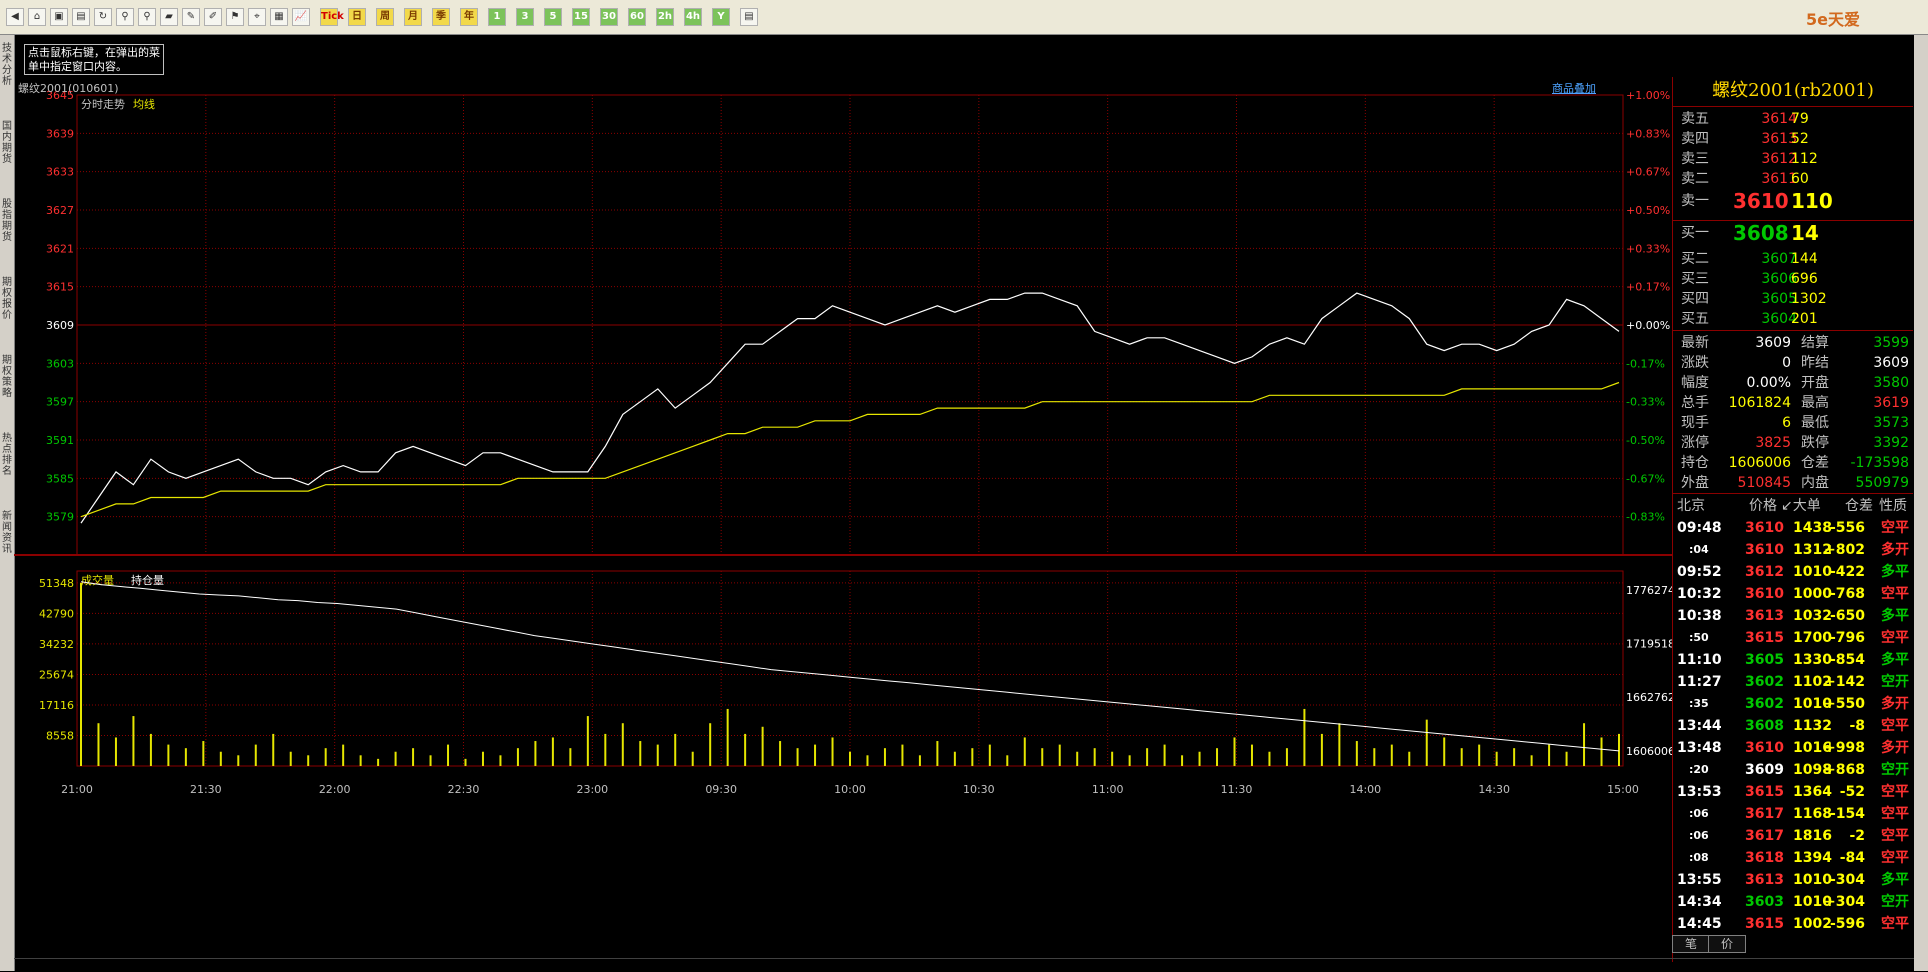  What do you see at coordinates (1764, 748) in the screenshot?
I see `tick-price: 3610` at bounding box center [1764, 748].